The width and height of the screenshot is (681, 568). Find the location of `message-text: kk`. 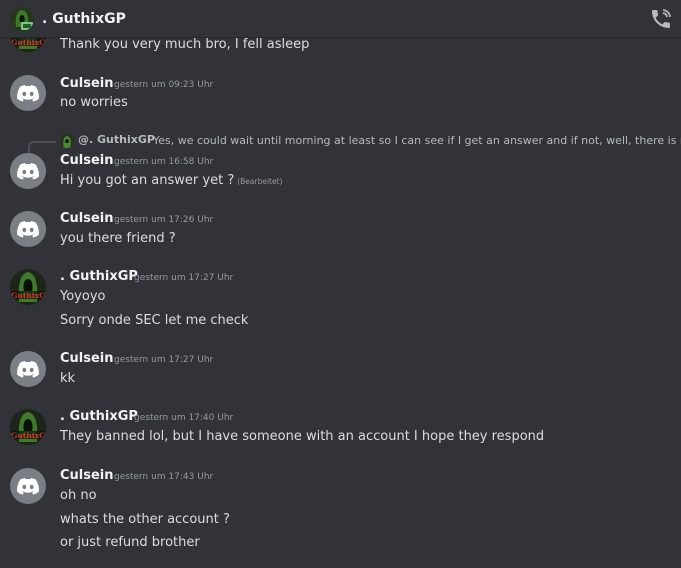

message-text: kk is located at coordinates (68, 378).